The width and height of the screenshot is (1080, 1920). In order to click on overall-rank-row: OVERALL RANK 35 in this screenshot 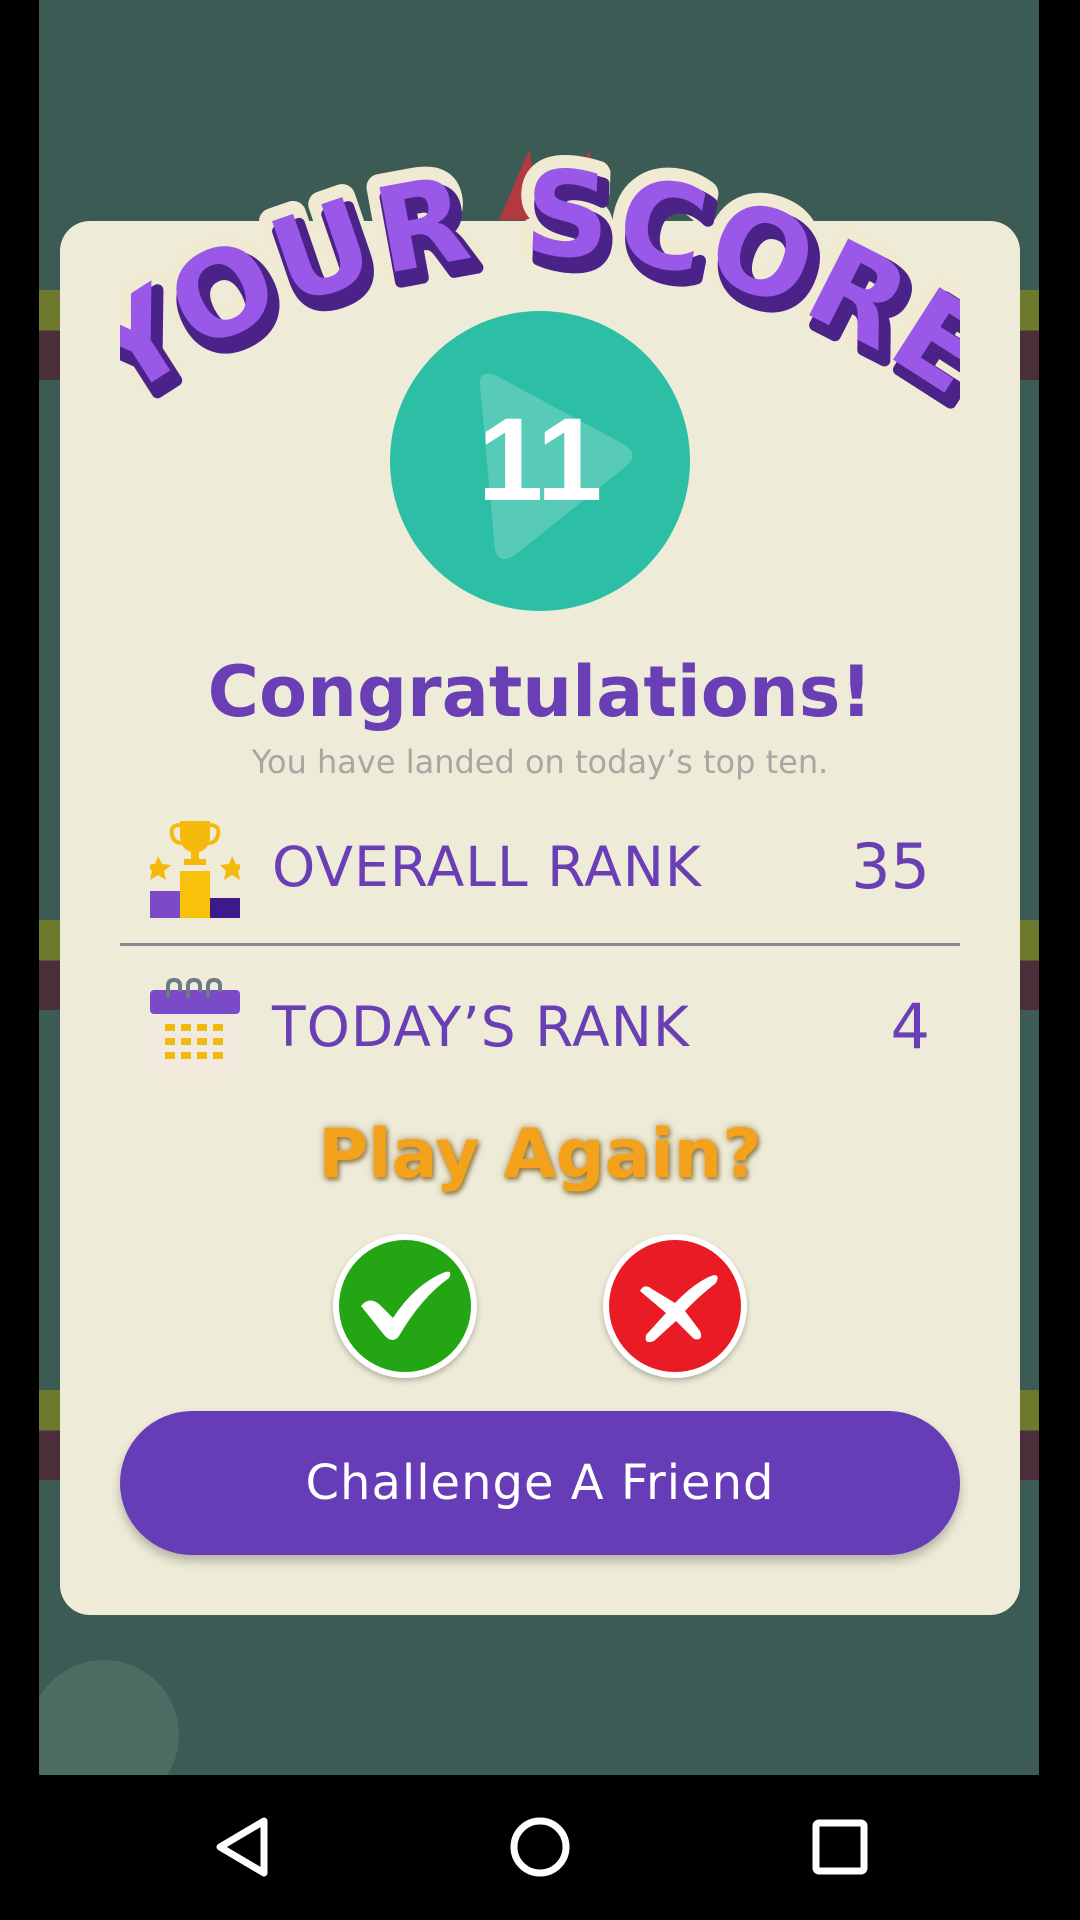, I will do `click(540, 868)`.